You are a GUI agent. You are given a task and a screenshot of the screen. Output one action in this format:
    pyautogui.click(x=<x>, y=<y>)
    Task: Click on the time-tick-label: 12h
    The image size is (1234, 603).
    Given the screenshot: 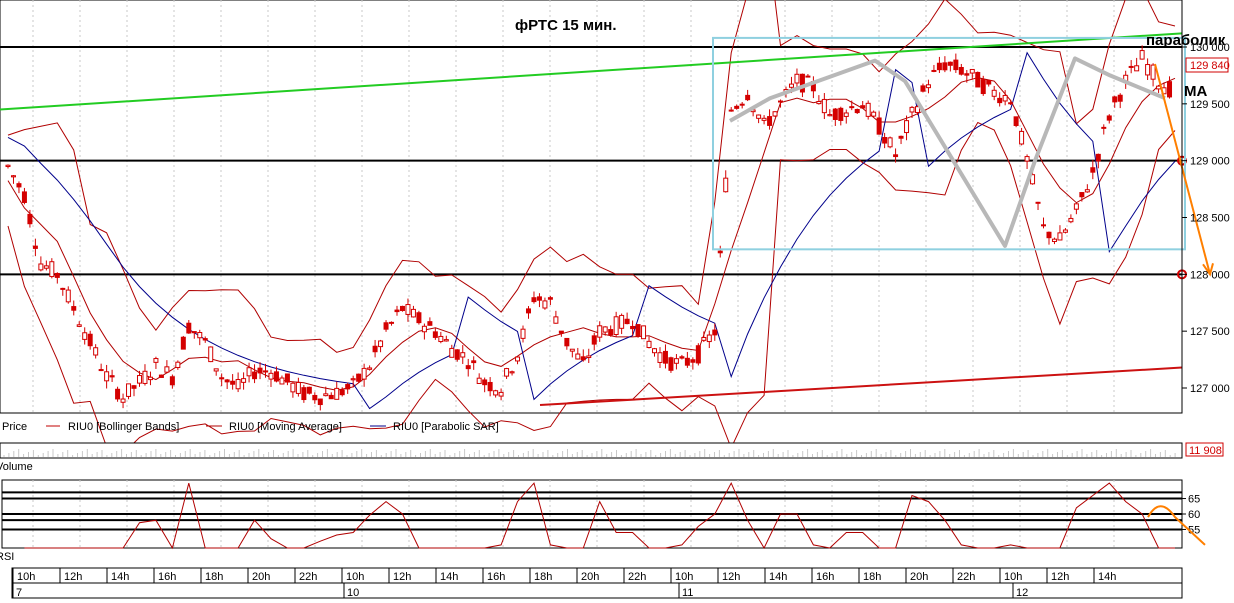 What is the action you would take?
    pyautogui.click(x=1060, y=577)
    